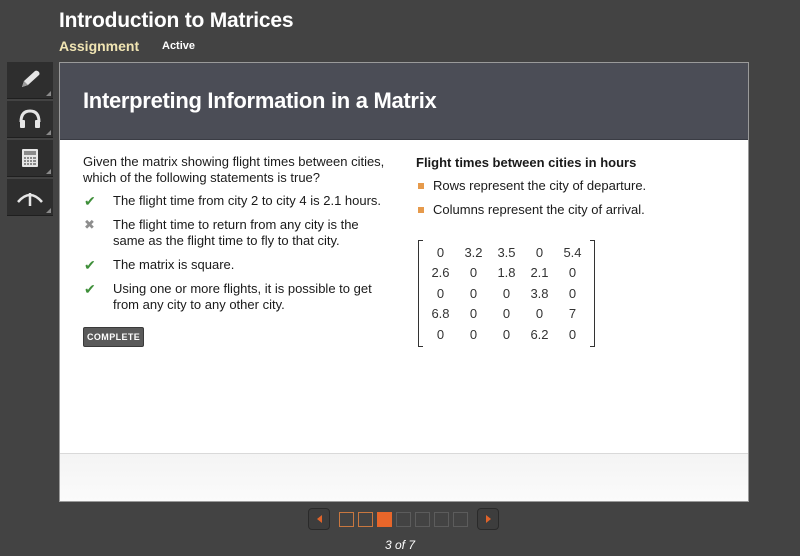  Describe the element at coordinates (420, 293) in the screenshot. I see `matrix-left-bracket` at that location.